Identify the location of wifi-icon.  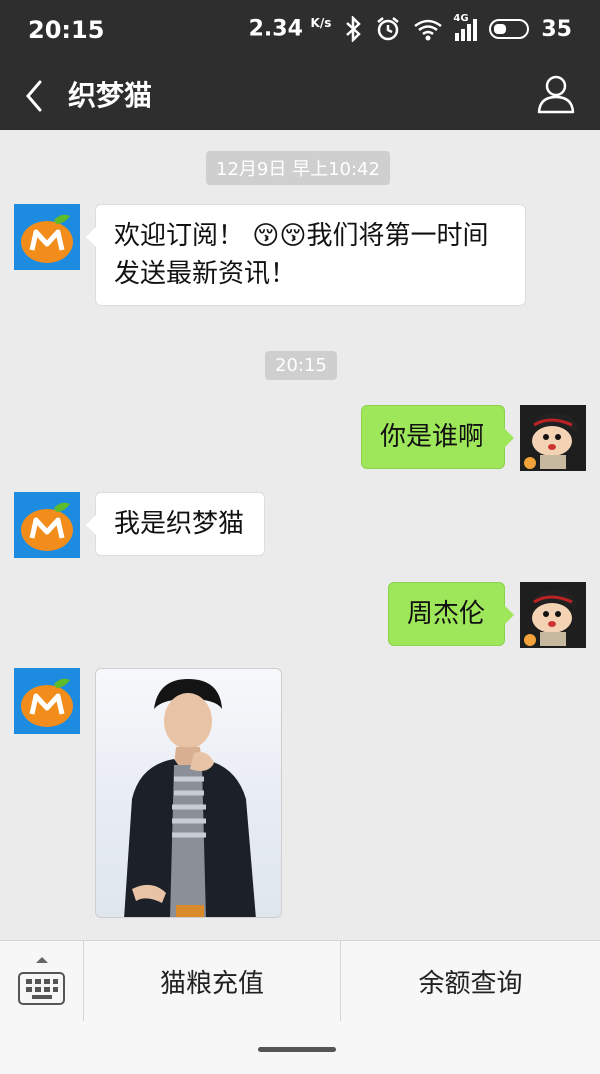
(428, 30).